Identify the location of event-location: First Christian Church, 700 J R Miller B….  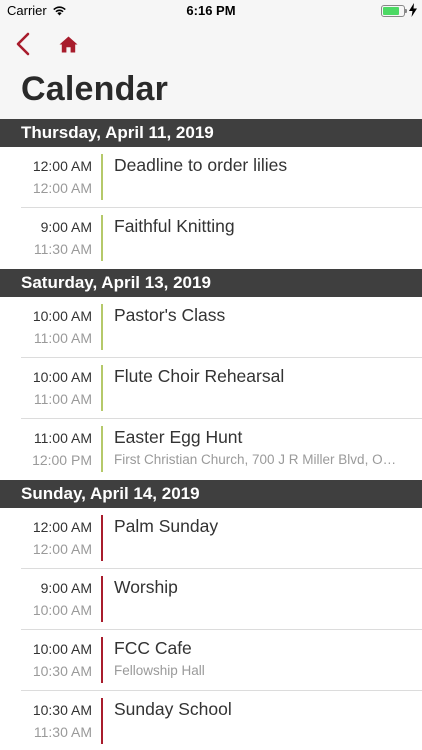
(259, 459).